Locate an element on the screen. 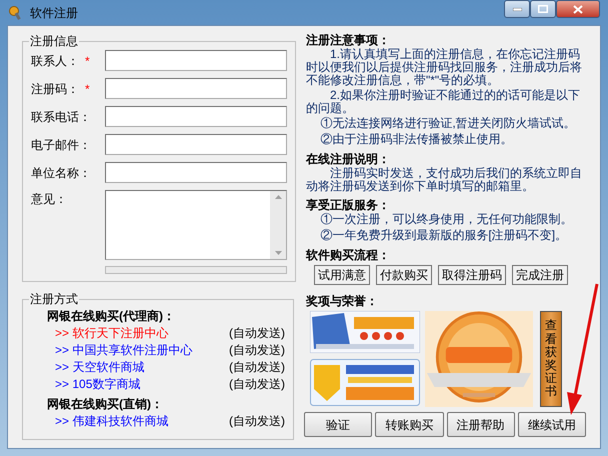 The image size is (608, 456). store-link: >> 伟建科技软件商城 is located at coordinates (111, 421).